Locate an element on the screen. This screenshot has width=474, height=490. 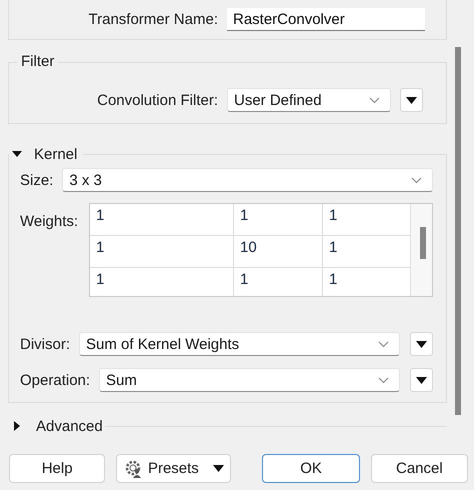
dropdown: Sum of Kernel Weights is located at coordinates (239, 344).